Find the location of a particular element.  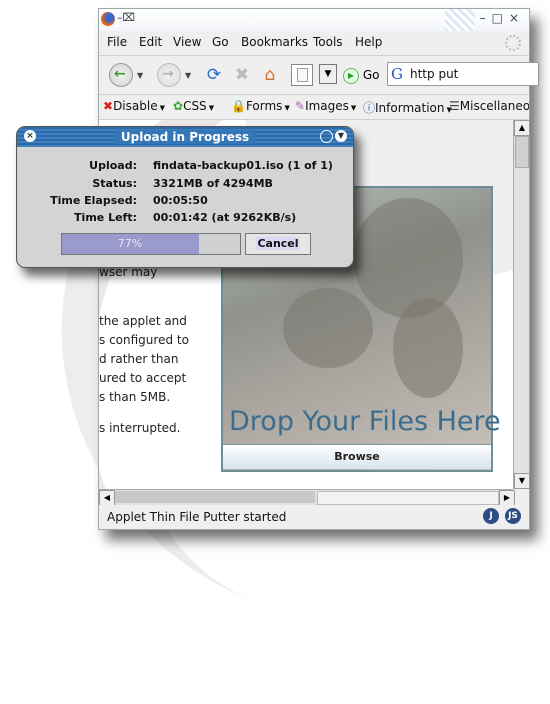

vertical-scrollbar: ▲ ▼ is located at coordinates (521, 304).